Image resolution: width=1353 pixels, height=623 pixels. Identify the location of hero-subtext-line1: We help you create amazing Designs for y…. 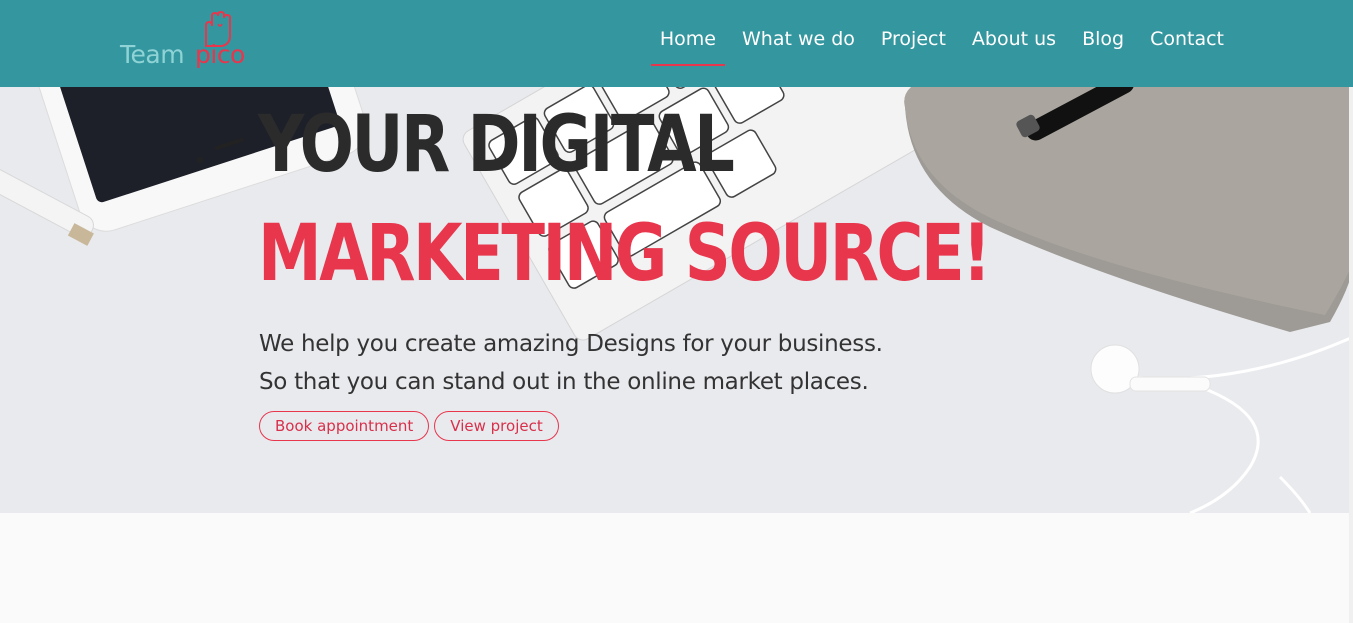
(571, 344).